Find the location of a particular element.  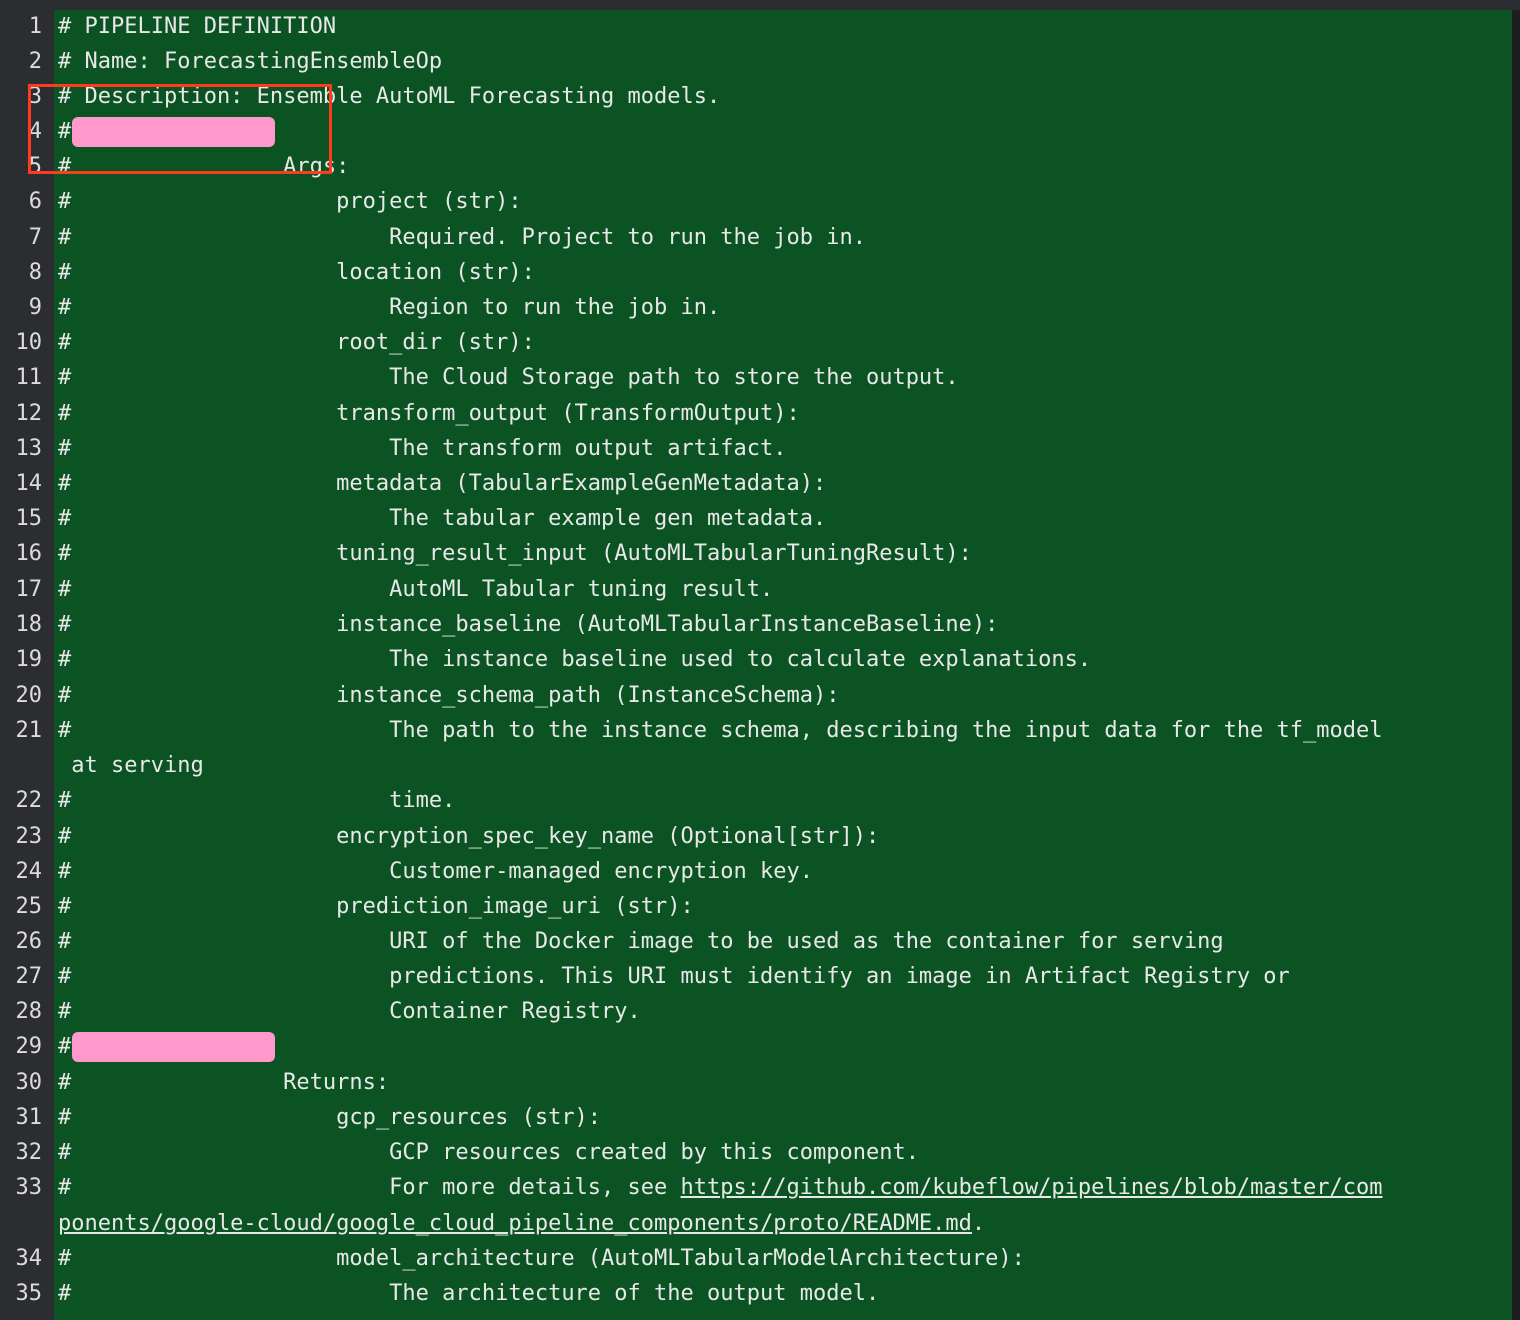

code-line: # The architecture of the output model. is located at coordinates (468, 1294).